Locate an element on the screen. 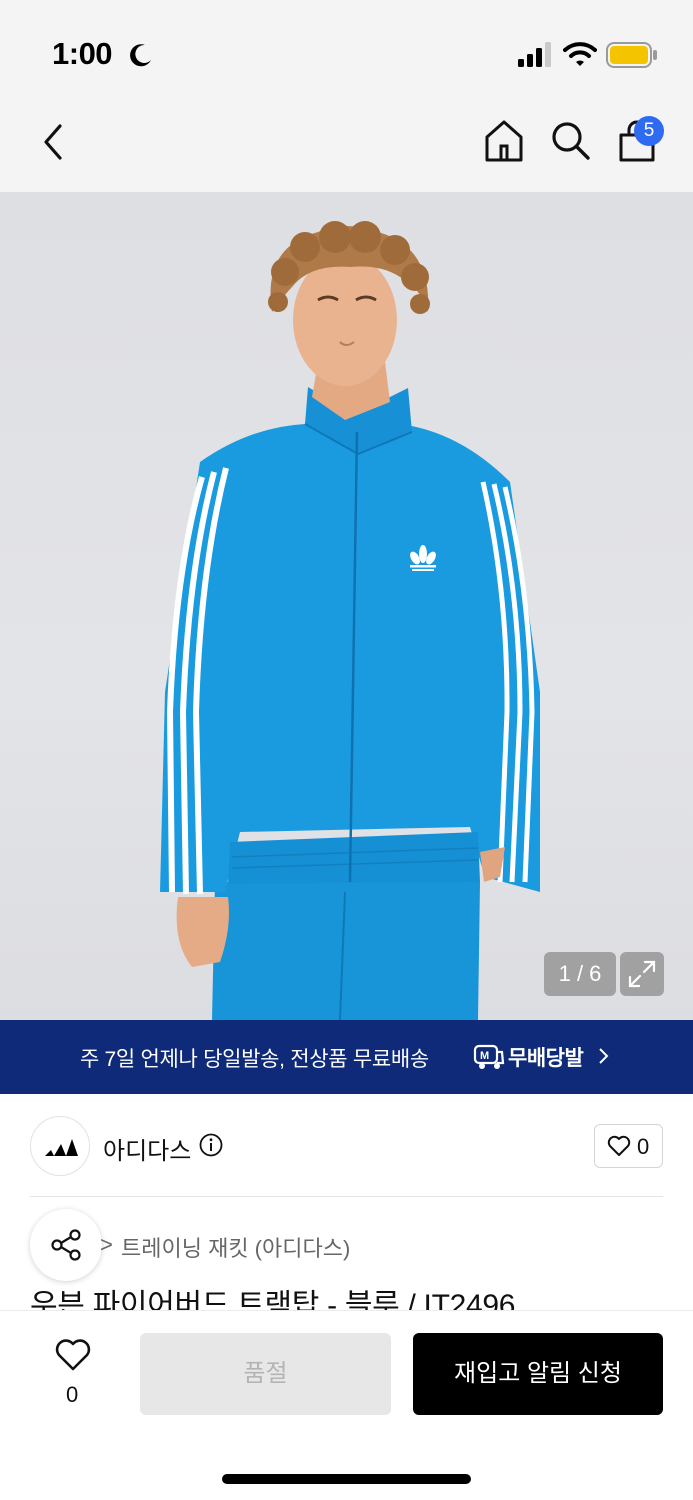  battery-icon is located at coordinates (631, 55).